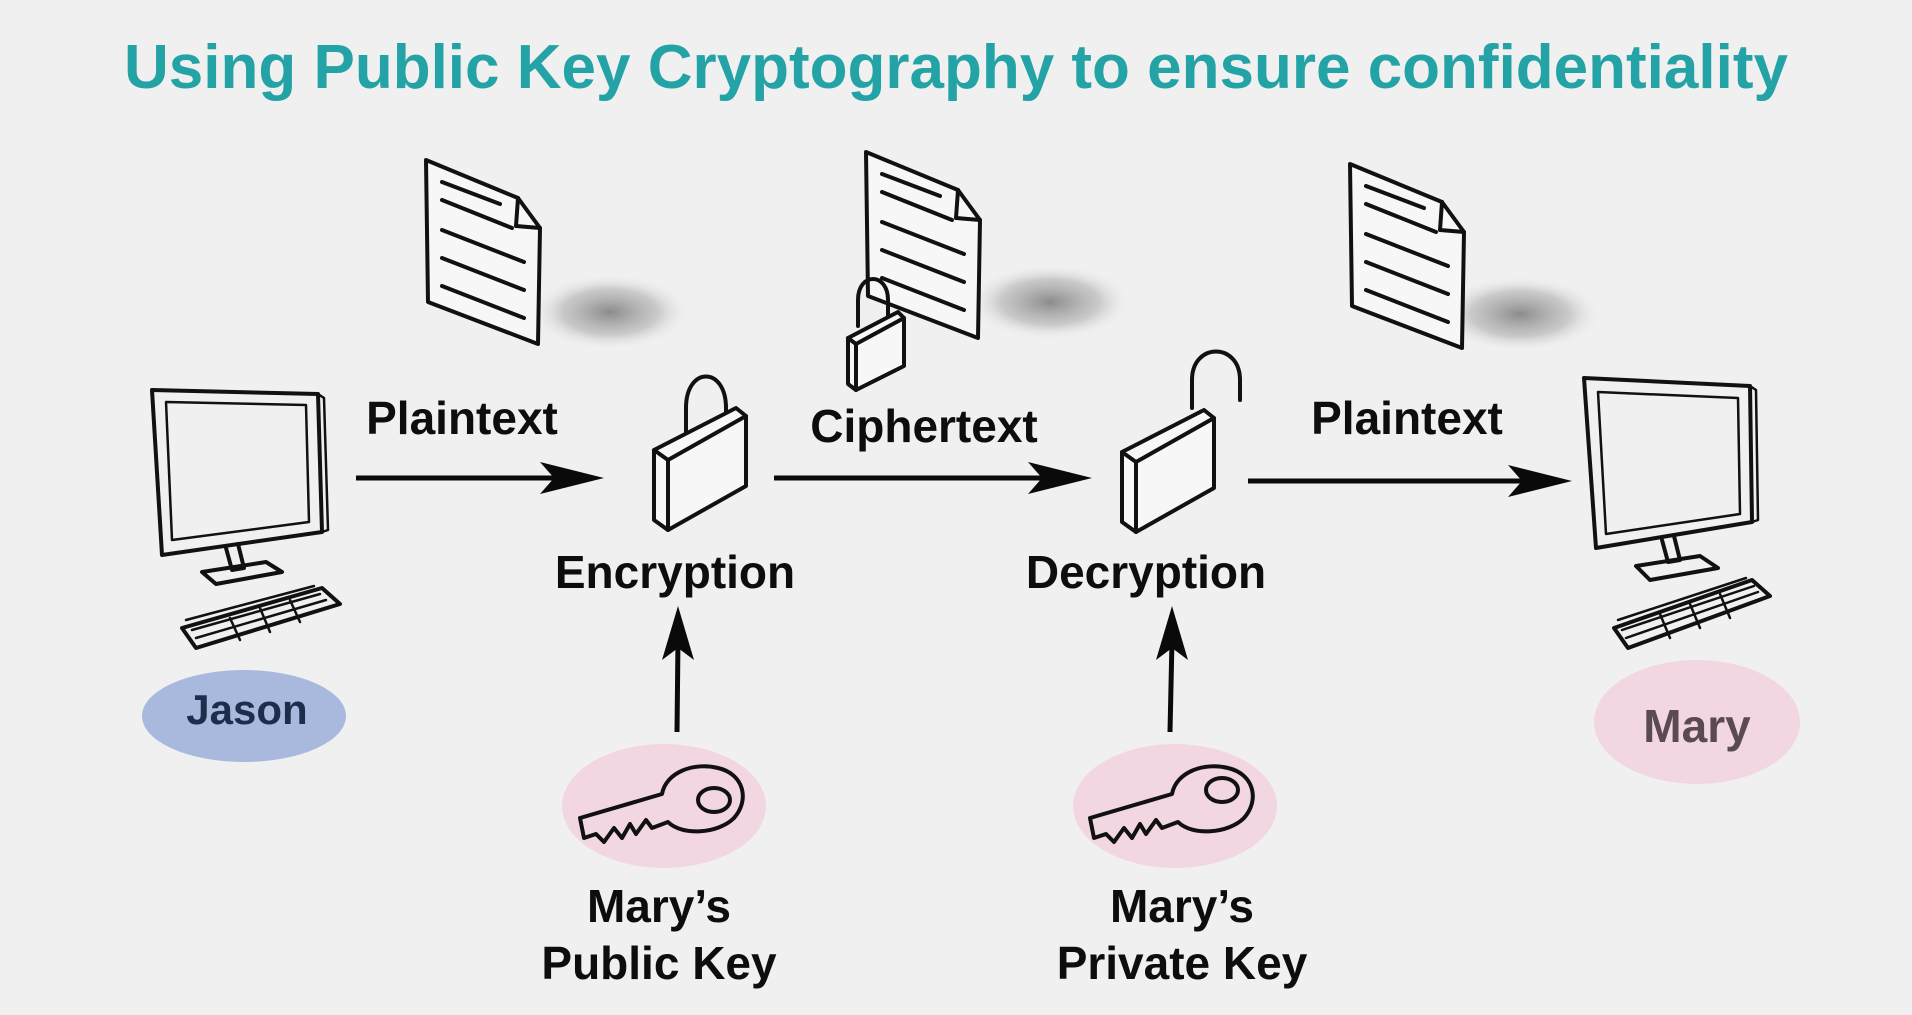 The image size is (1912, 1015). Describe the element at coordinates (557, 254) in the screenshot. I see `plaintext-document-icon` at that location.